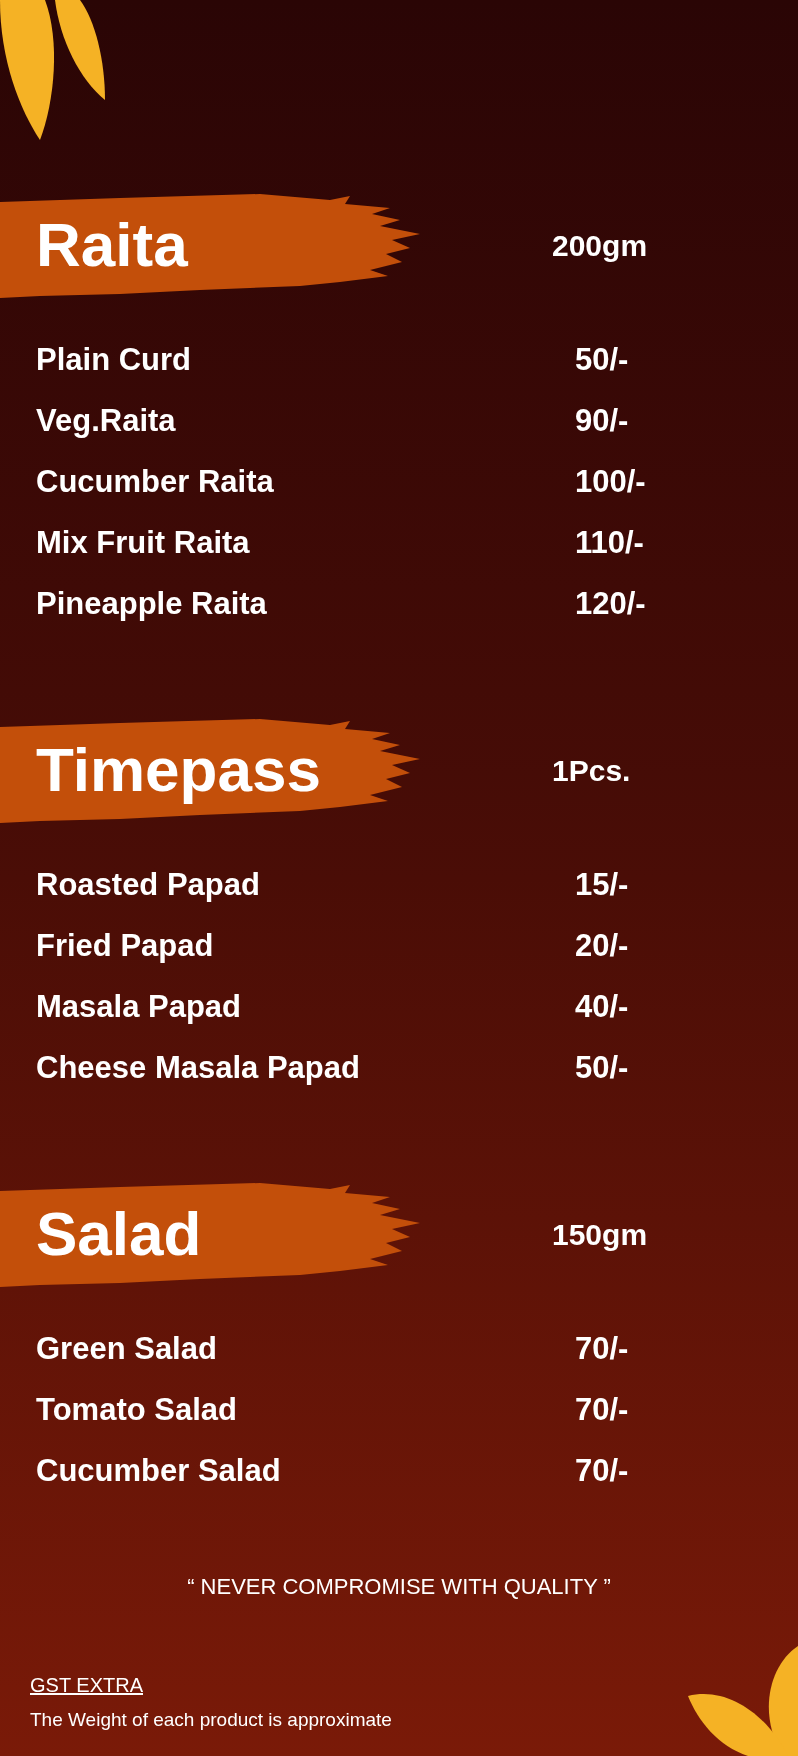  What do you see at coordinates (609, 543) in the screenshot?
I see `item-price: 110/-` at bounding box center [609, 543].